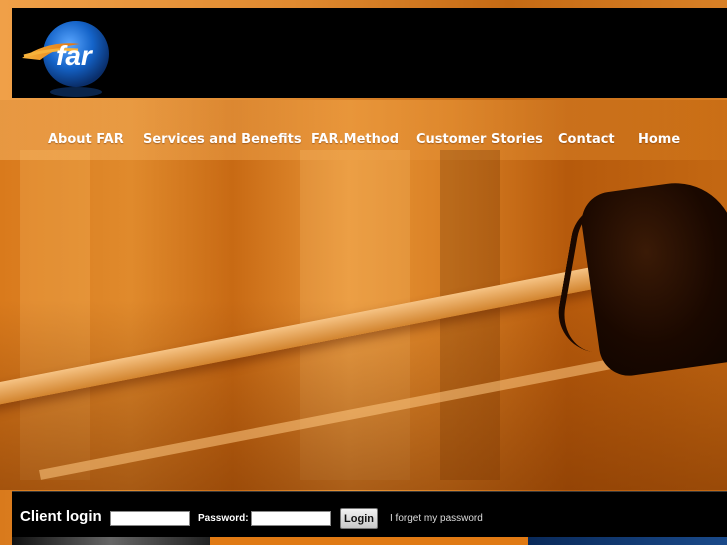 This screenshot has width=727, height=545. I want to click on nav-services-and-benefits: Services and Benefits, so click(222, 139).